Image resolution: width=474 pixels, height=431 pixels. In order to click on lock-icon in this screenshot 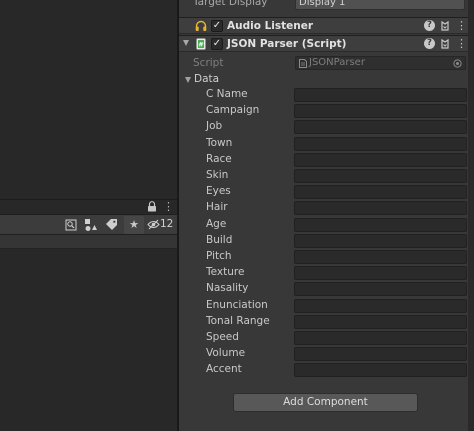, I will do `click(152, 206)`.